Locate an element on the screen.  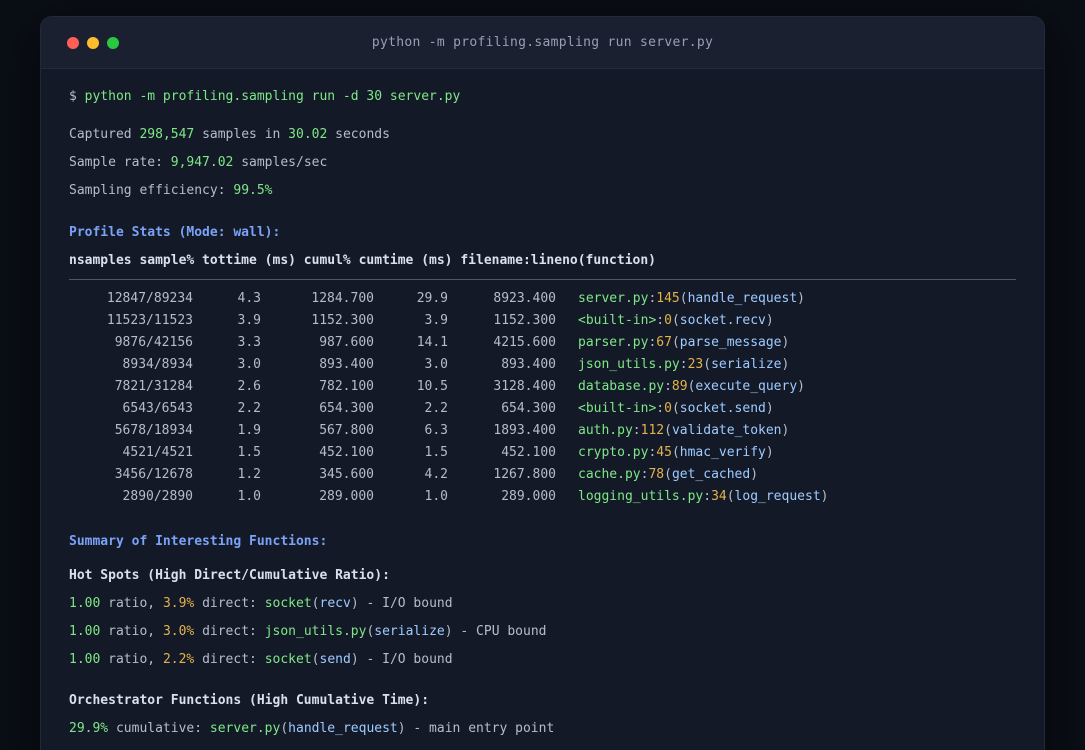
sampling-efficiency-line: Sampling efficiency: 99.5% is located at coordinates (171, 190).